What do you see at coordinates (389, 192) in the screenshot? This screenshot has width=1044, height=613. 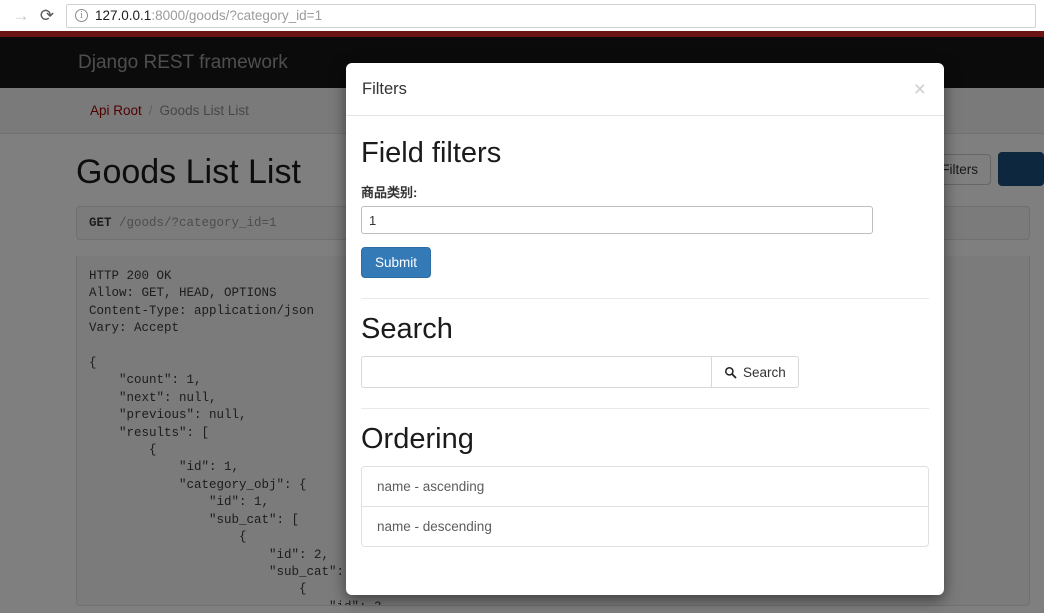 I see `category-field-label: 商品类别:` at bounding box center [389, 192].